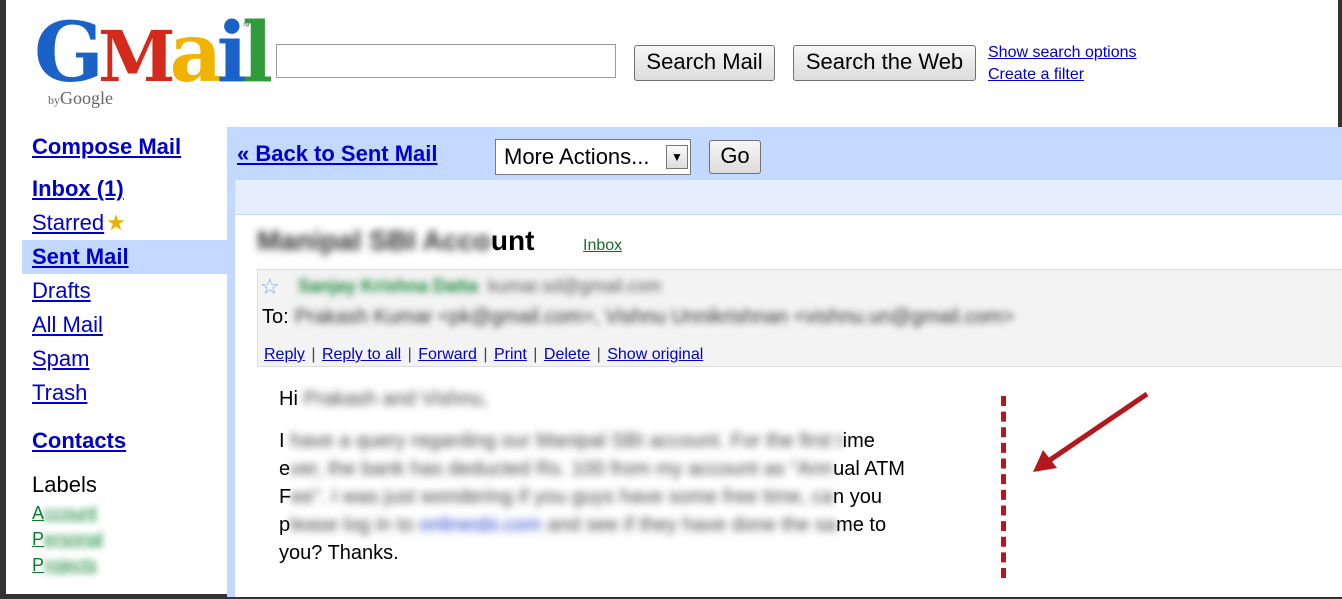 The width and height of the screenshot is (1342, 599). What do you see at coordinates (124, 189) in the screenshot?
I see `sidebar-item-inbox: Inbox (1)` at bounding box center [124, 189].